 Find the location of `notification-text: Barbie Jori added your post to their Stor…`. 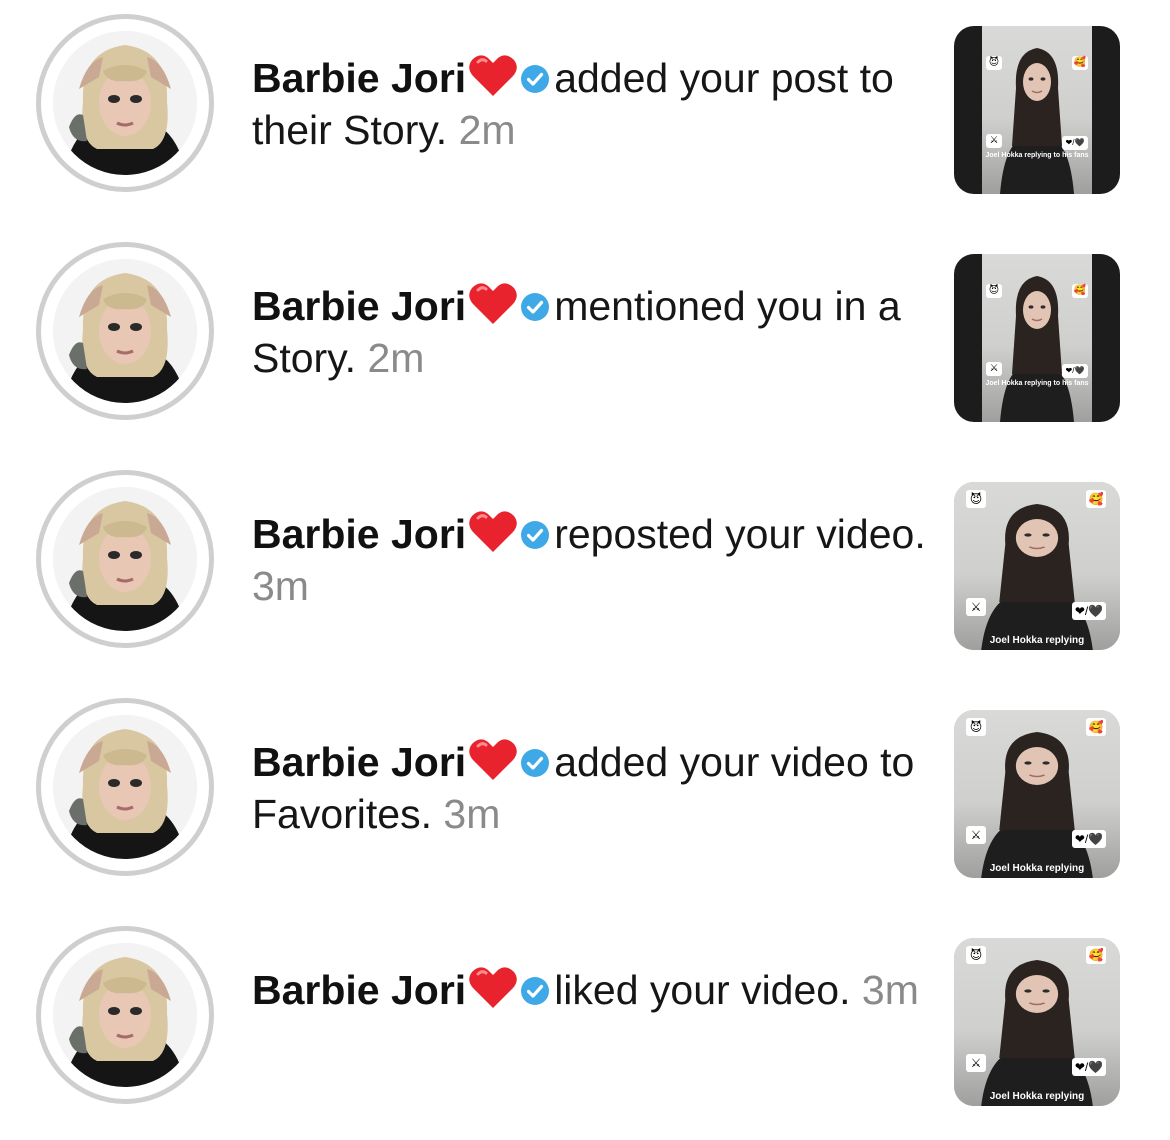

notification-text: Barbie Jori added your post to their Stor… is located at coordinates (592, 104).